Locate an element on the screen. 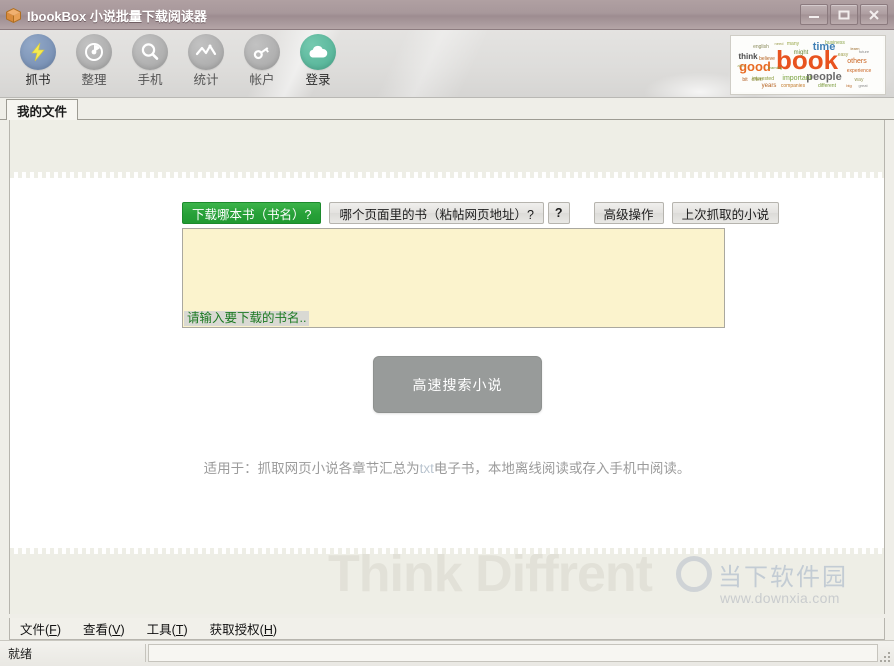 The height and width of the screenshot is (666, 894). svg-text: future is located at coordinates (864, 51).